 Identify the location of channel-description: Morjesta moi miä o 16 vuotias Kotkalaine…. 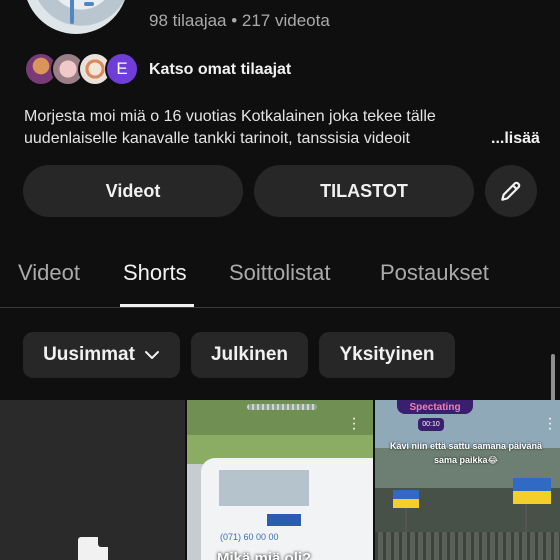
(284, 128).